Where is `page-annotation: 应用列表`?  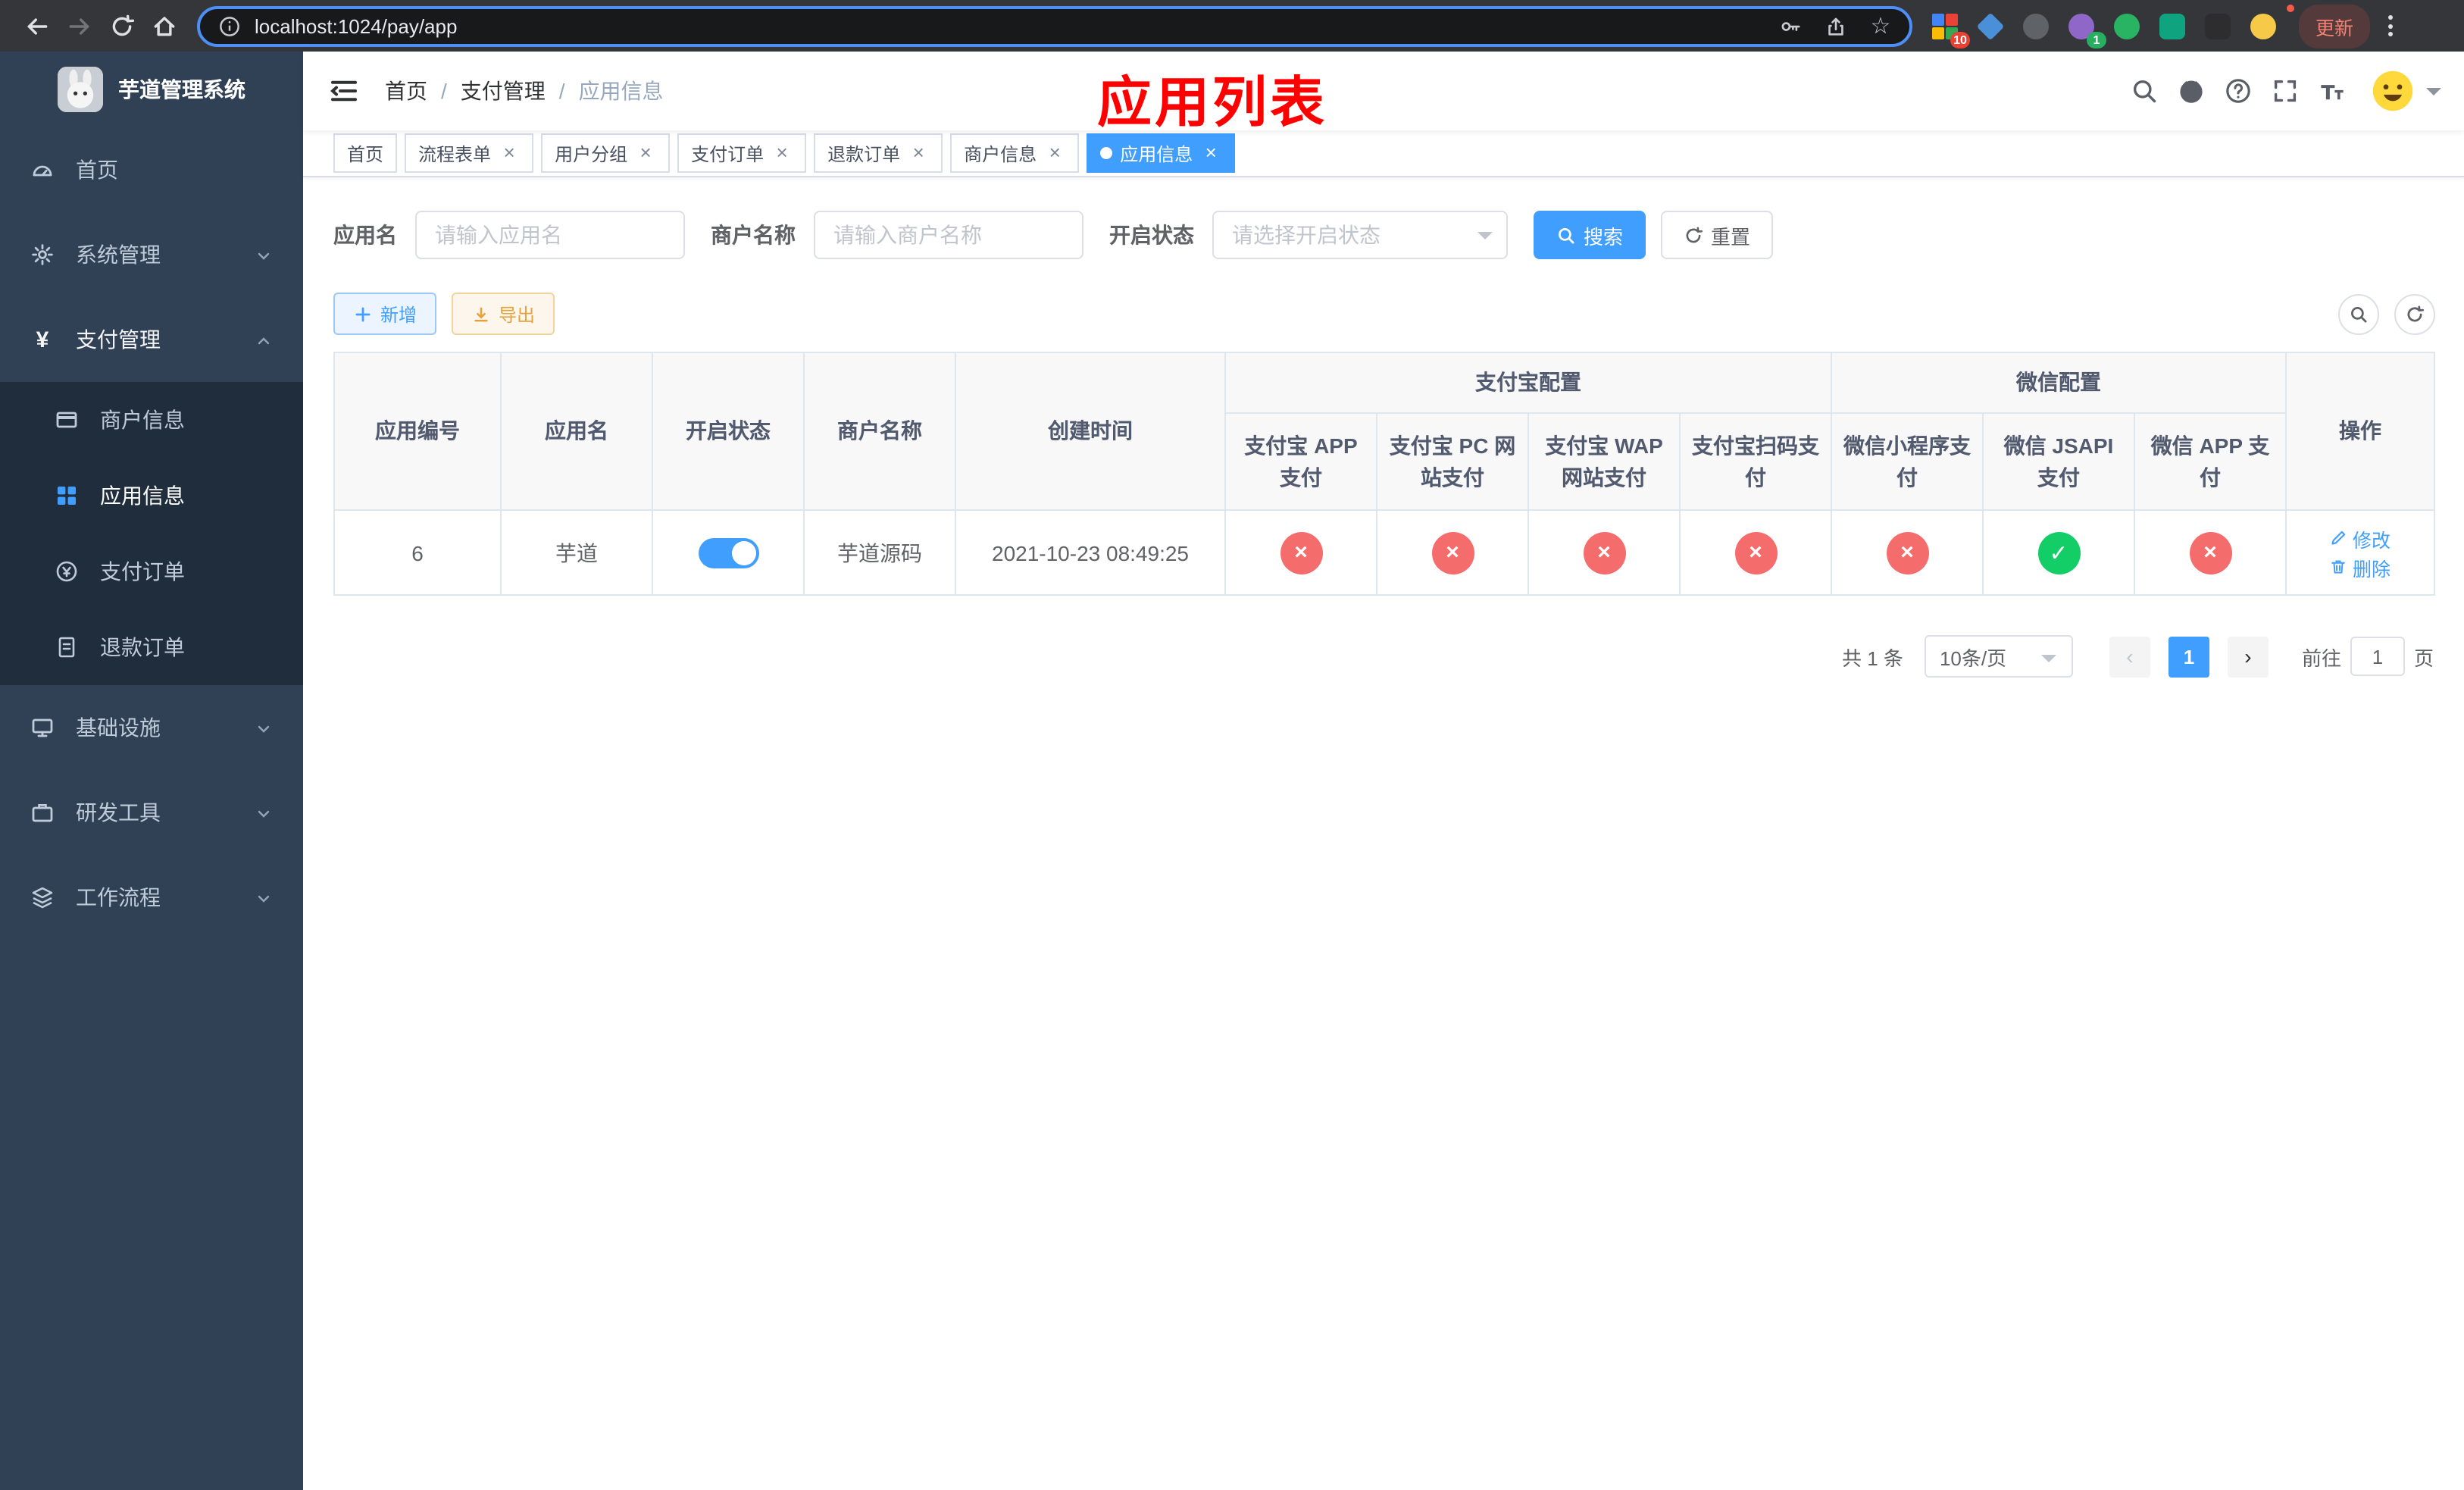 page-annotation: 应用列表 is located at coordinates (1212, 102).